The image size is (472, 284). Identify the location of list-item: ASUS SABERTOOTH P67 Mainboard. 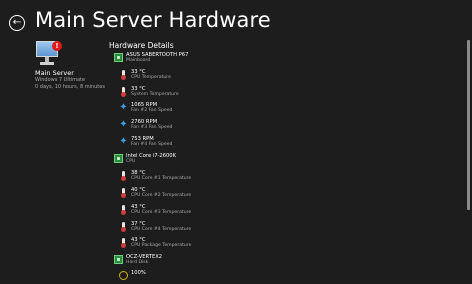
(151, 59).